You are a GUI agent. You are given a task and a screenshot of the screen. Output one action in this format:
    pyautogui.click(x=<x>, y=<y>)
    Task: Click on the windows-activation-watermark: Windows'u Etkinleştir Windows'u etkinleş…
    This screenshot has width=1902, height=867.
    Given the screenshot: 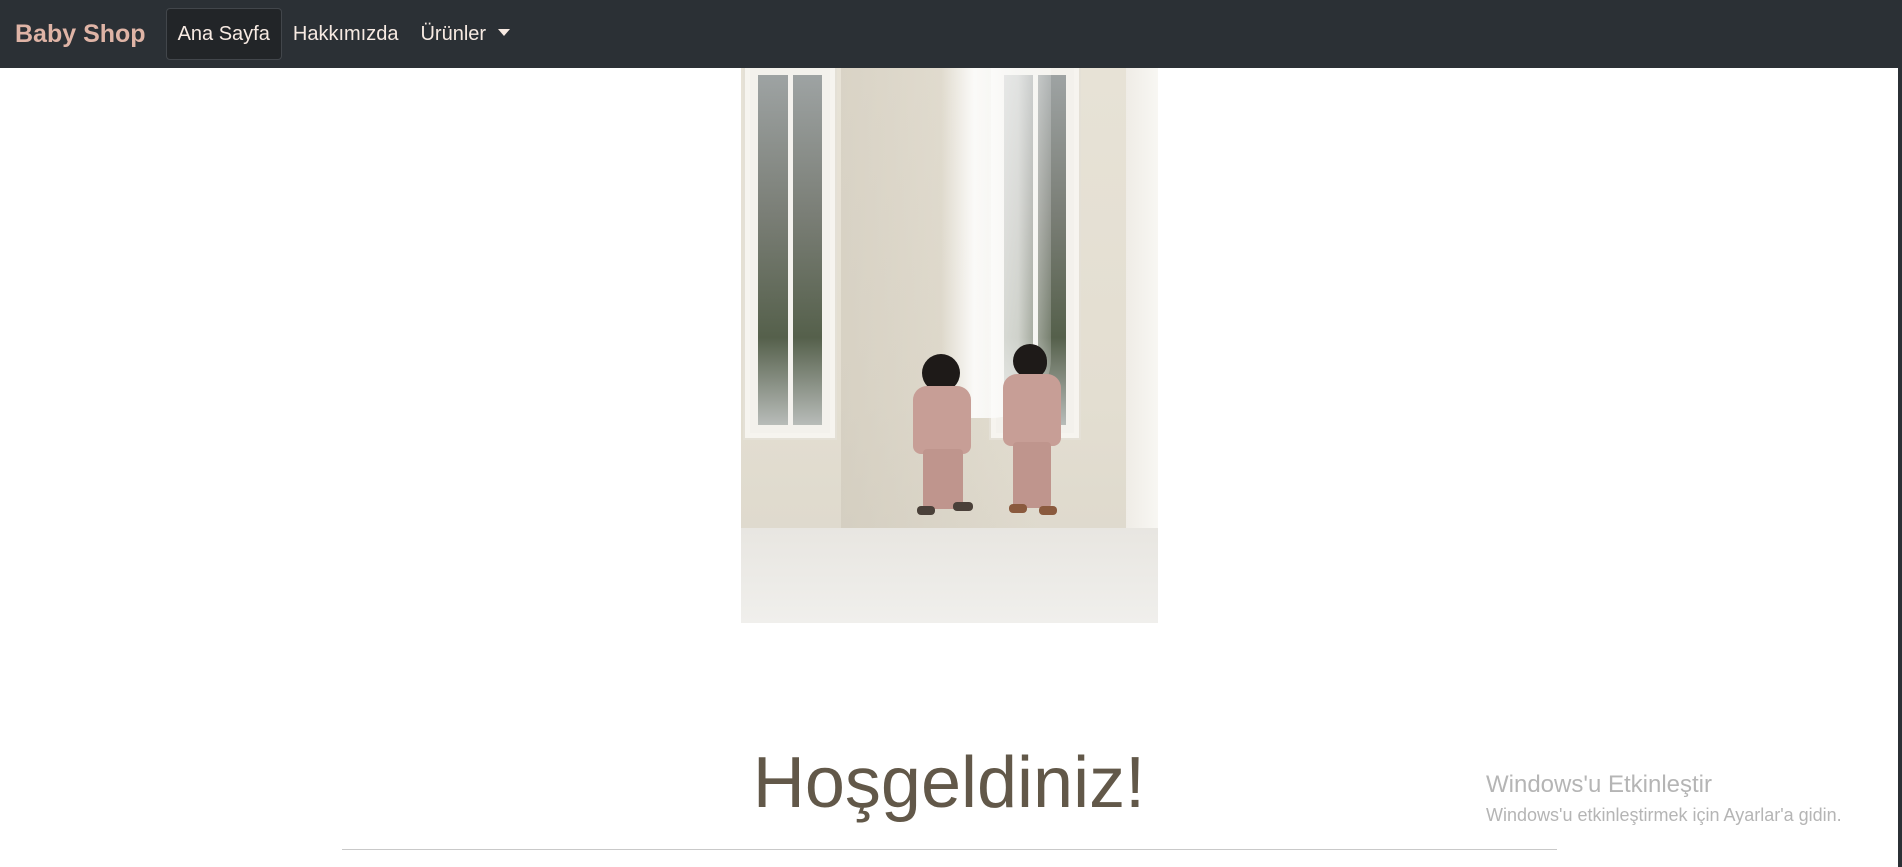 What is the action you would take?
    pyautogui.click(x=1664, y=798)
    